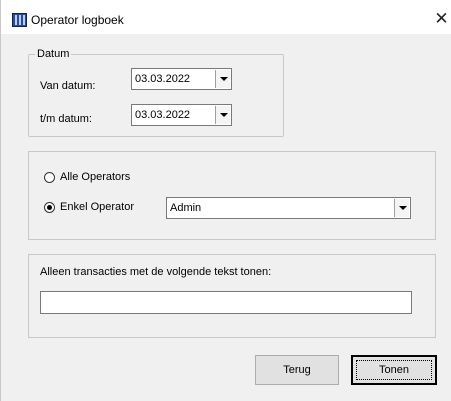  I want to click on datum-legend: Datum, so click(53, 54).